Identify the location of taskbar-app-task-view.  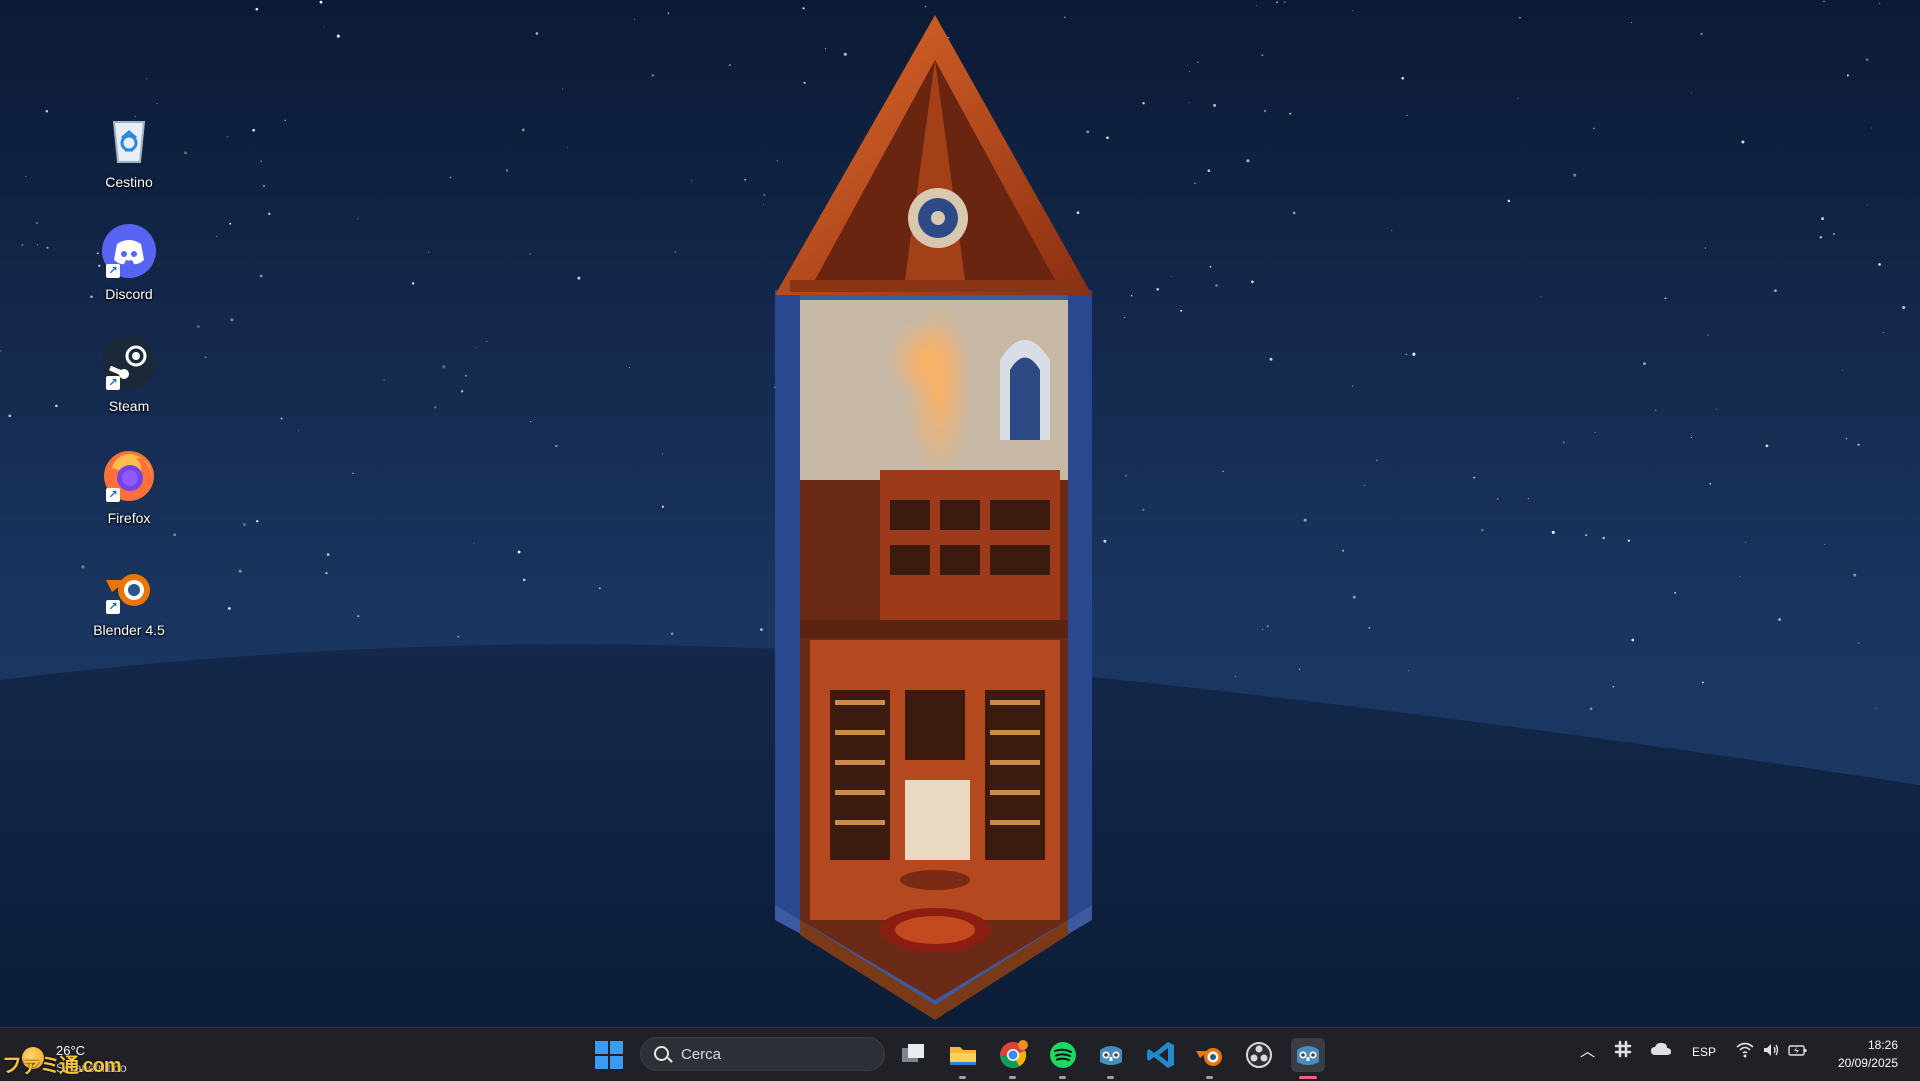
(913, 1055).